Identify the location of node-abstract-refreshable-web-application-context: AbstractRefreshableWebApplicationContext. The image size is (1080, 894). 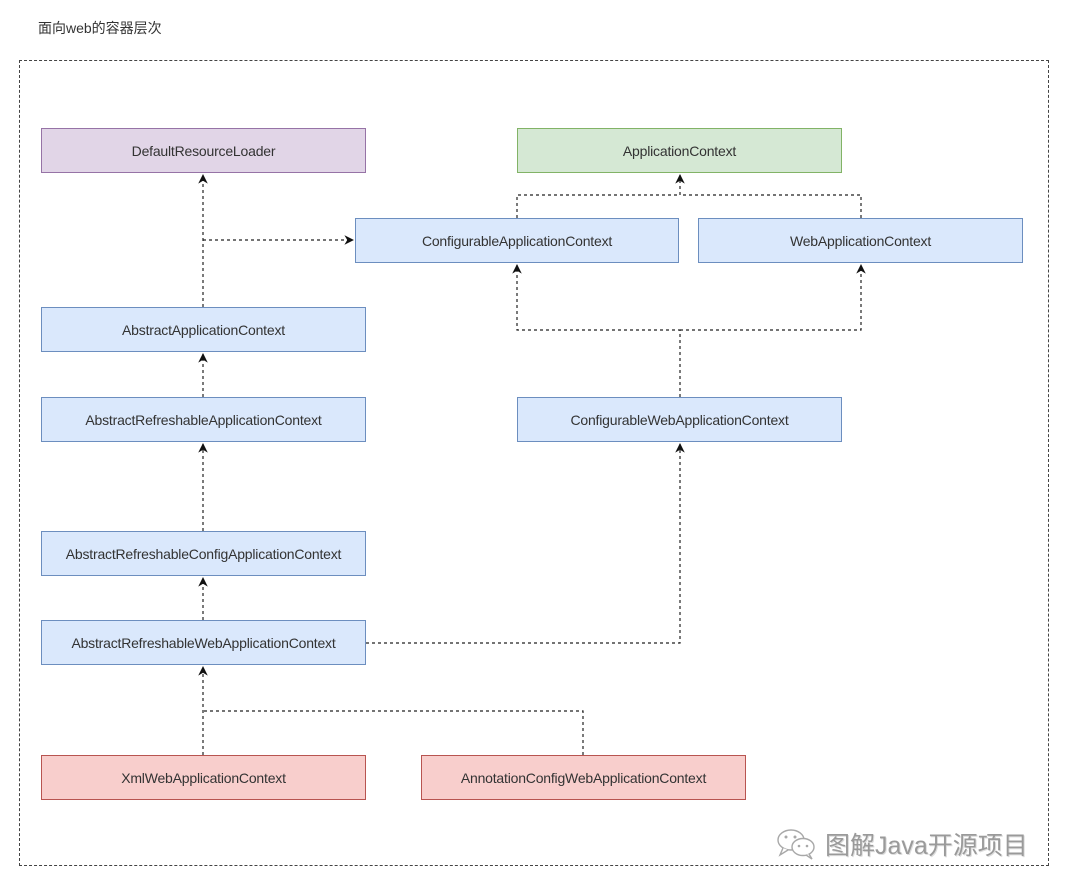
(203, 642).